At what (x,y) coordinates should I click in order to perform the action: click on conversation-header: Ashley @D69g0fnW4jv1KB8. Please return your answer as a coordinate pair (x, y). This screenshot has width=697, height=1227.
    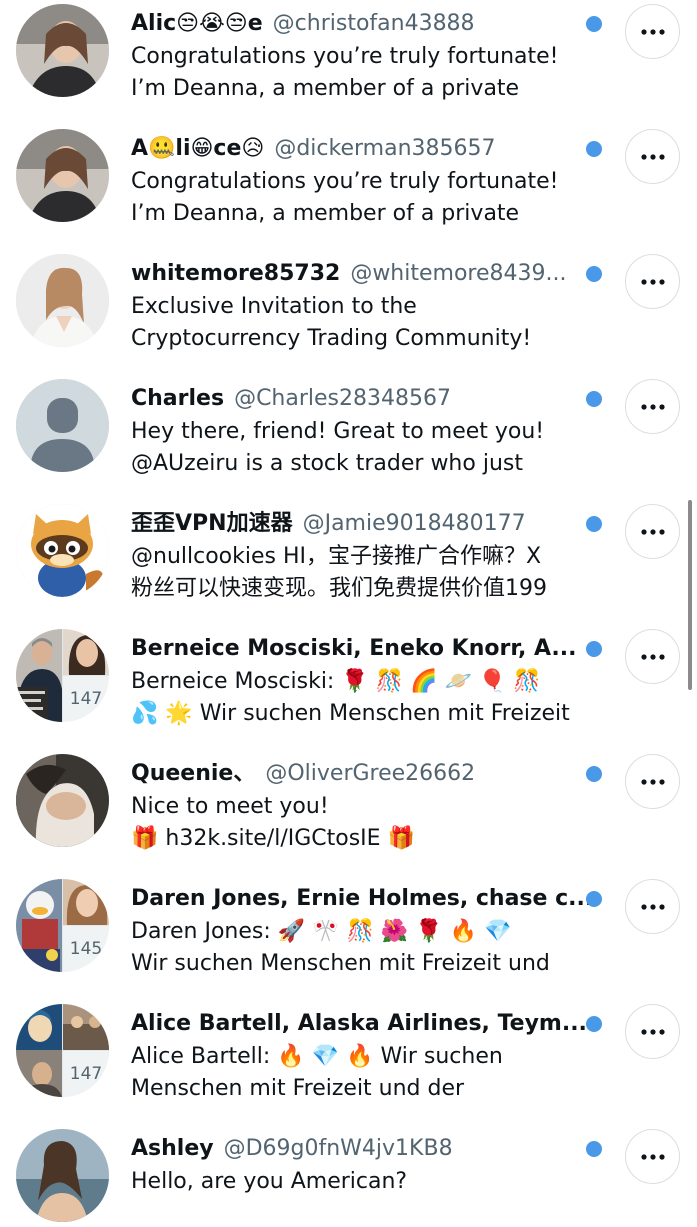
    Looking at the image, I should click on (366, 1149).